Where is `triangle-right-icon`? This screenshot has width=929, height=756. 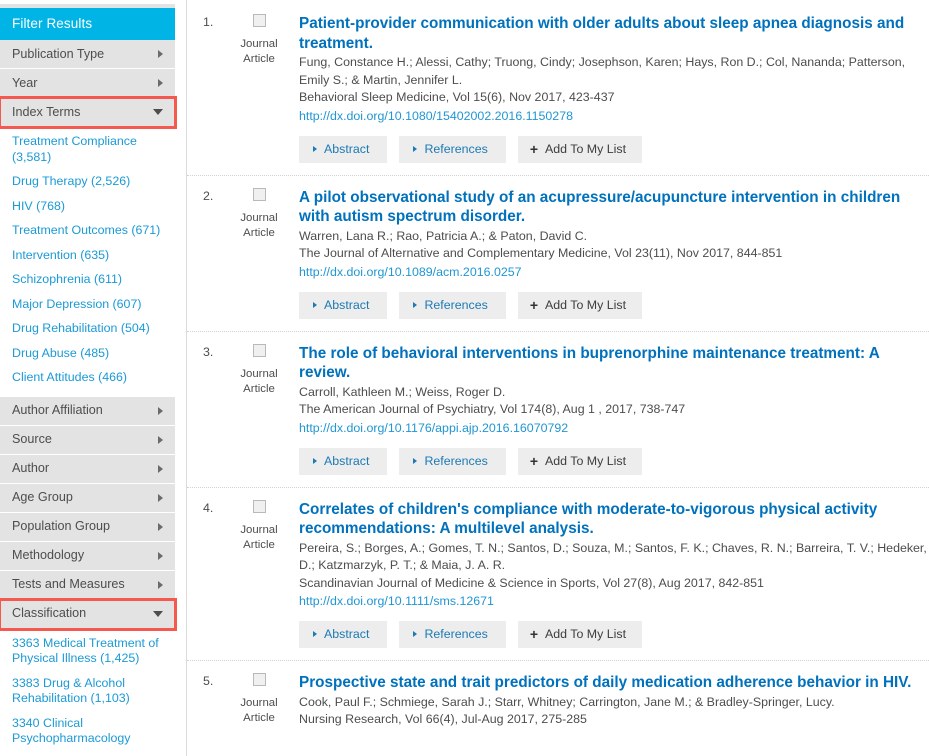 triangle-right-icon is located at coordinates (315, 304).